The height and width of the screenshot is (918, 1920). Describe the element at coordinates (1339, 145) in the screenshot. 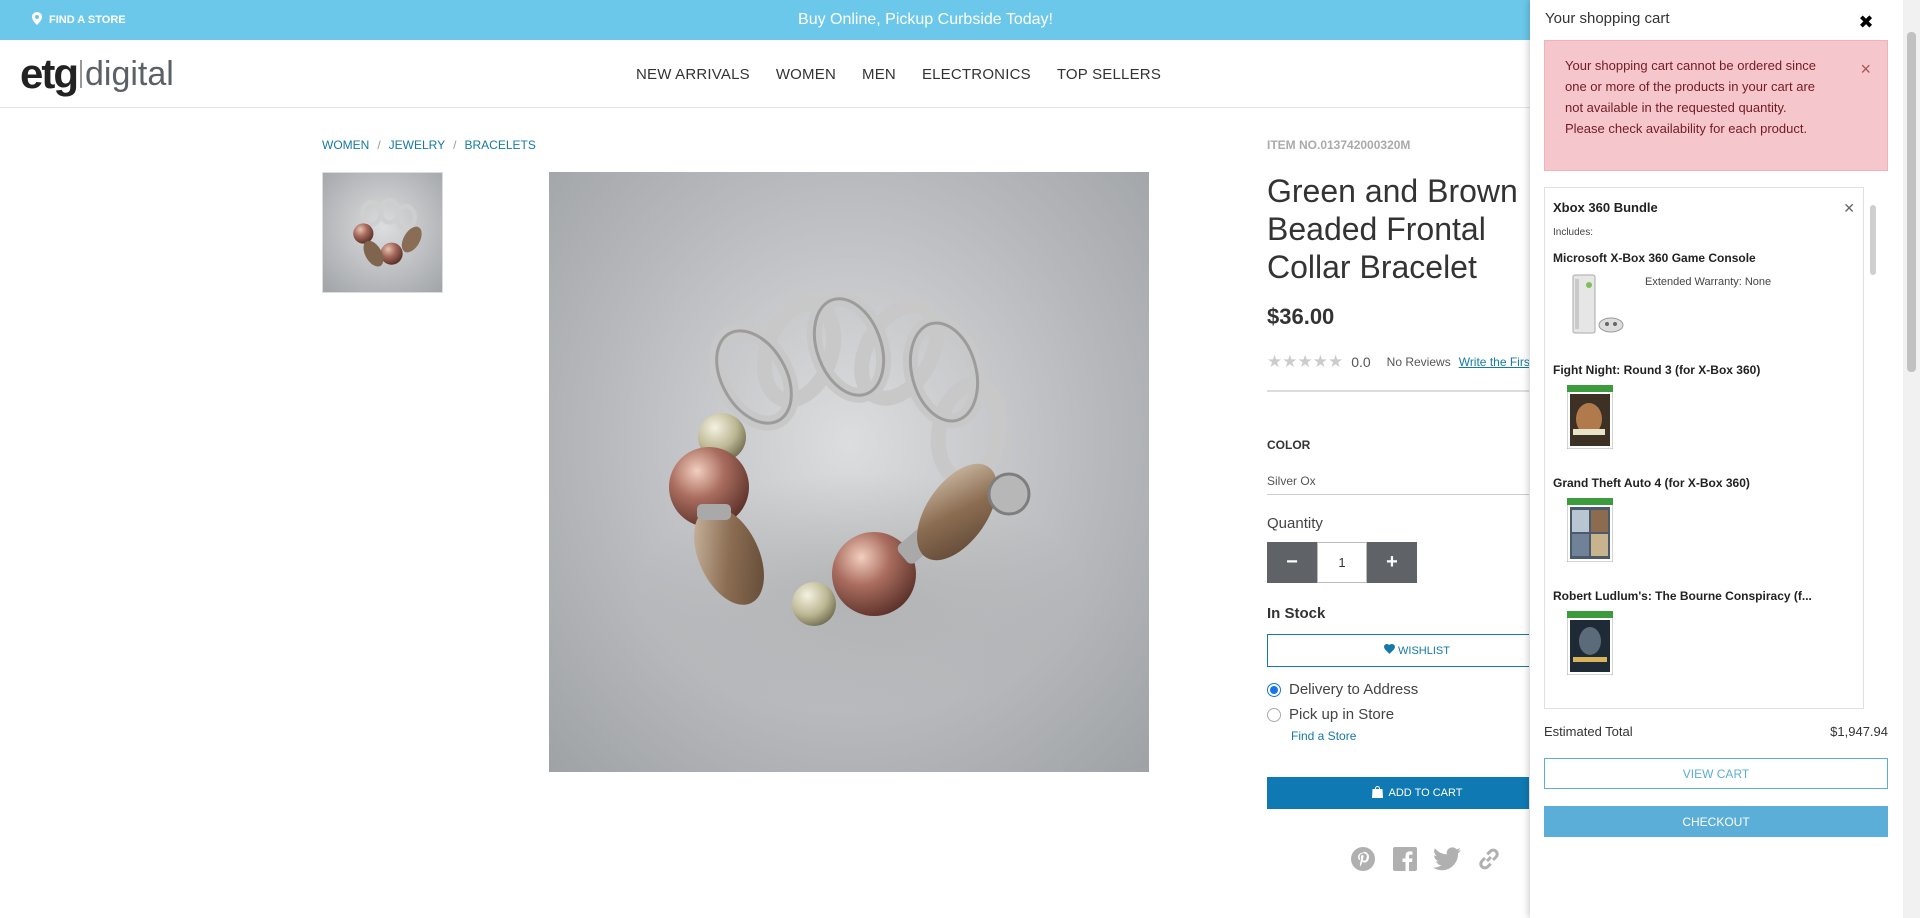

I see `item-number: ITEM NO.013742000320M` at that location.